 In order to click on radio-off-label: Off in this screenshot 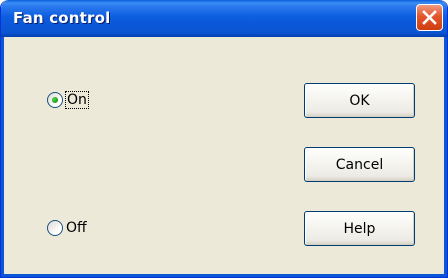, I will do `click(76, 228)`.